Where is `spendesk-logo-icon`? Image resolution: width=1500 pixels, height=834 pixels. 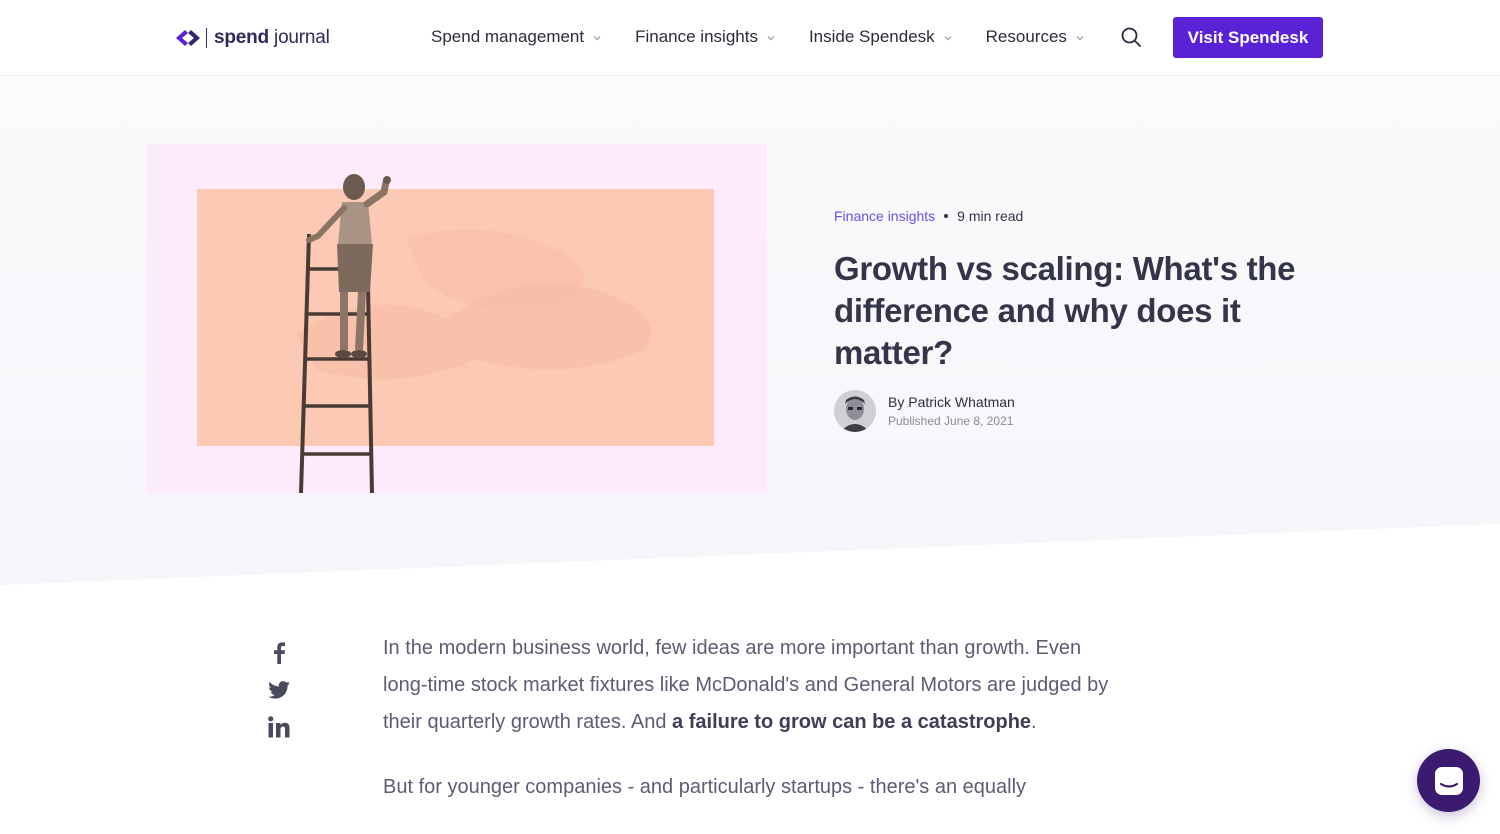
spendesk-logo-icon is located at coordinates (188, 38).